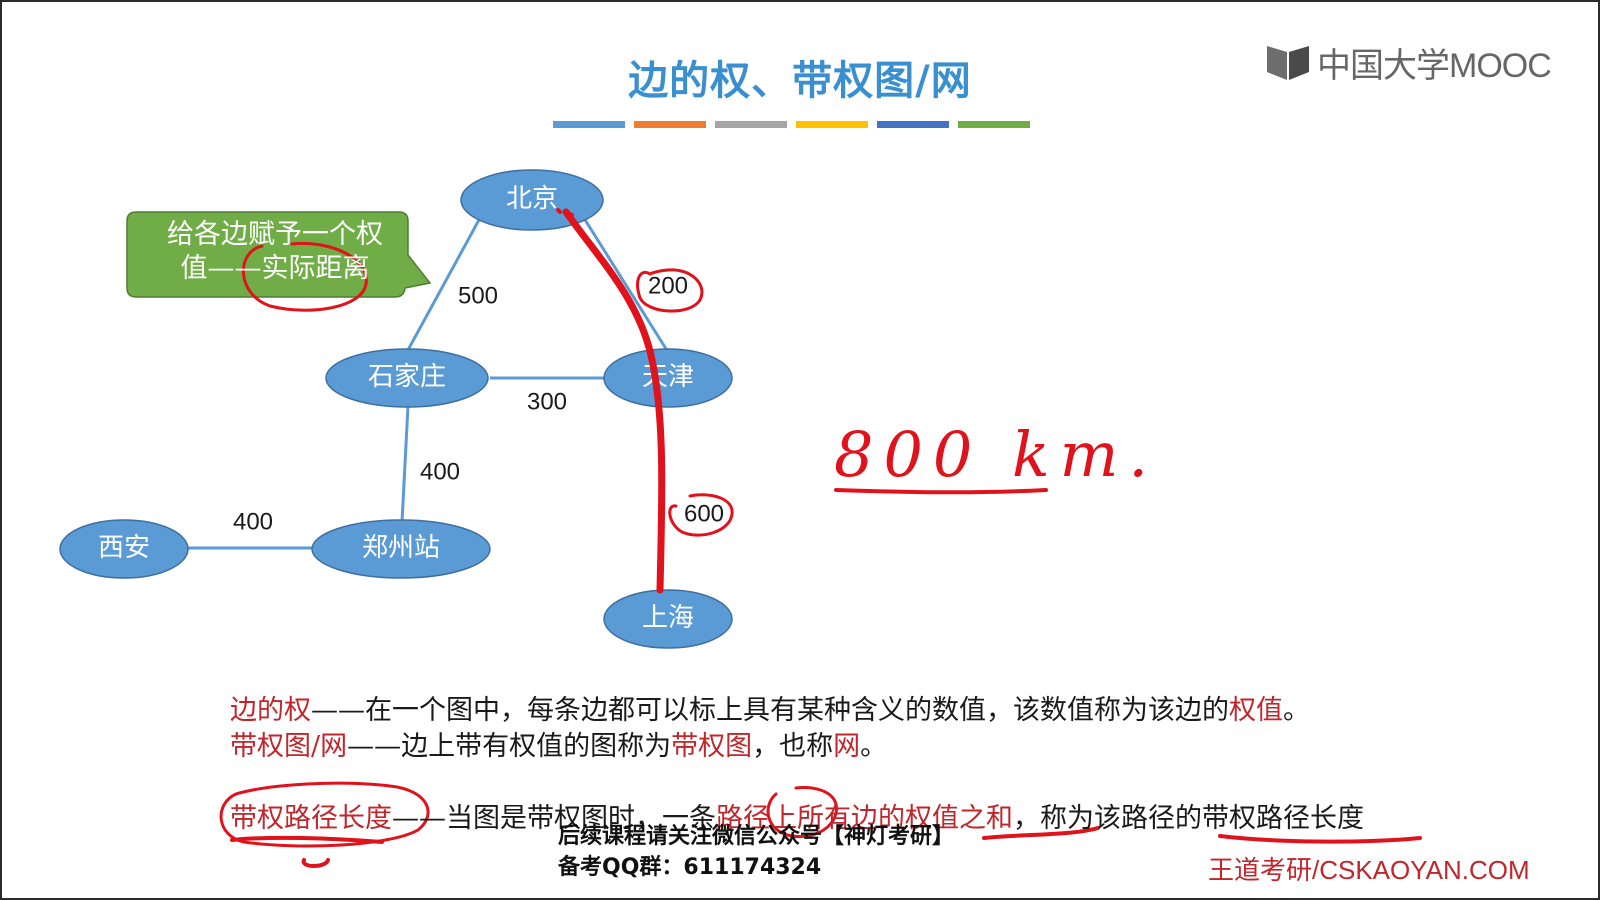  Describe the element at coordinates (756, 836) in the screenshot. I see `promo-wechat: 后续课程请关注微信公众号【神灯考研】` at that location.